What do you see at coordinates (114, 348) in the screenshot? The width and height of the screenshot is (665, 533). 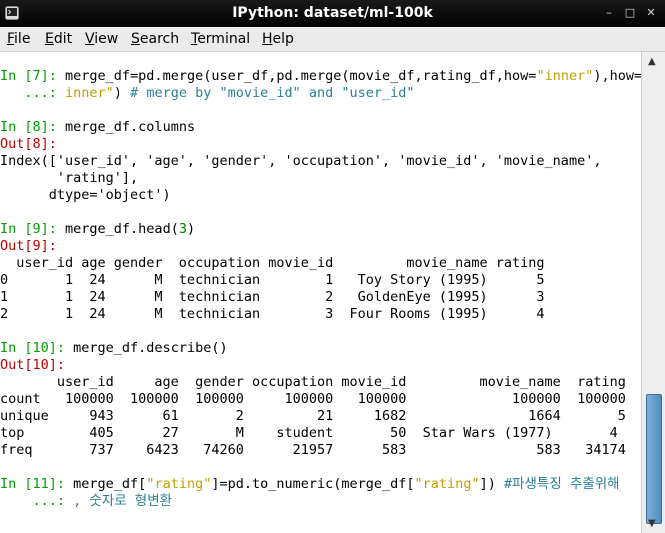 I see `input-line-10: In [10]: merge_df.describe()` at bounding box center [114, 348].